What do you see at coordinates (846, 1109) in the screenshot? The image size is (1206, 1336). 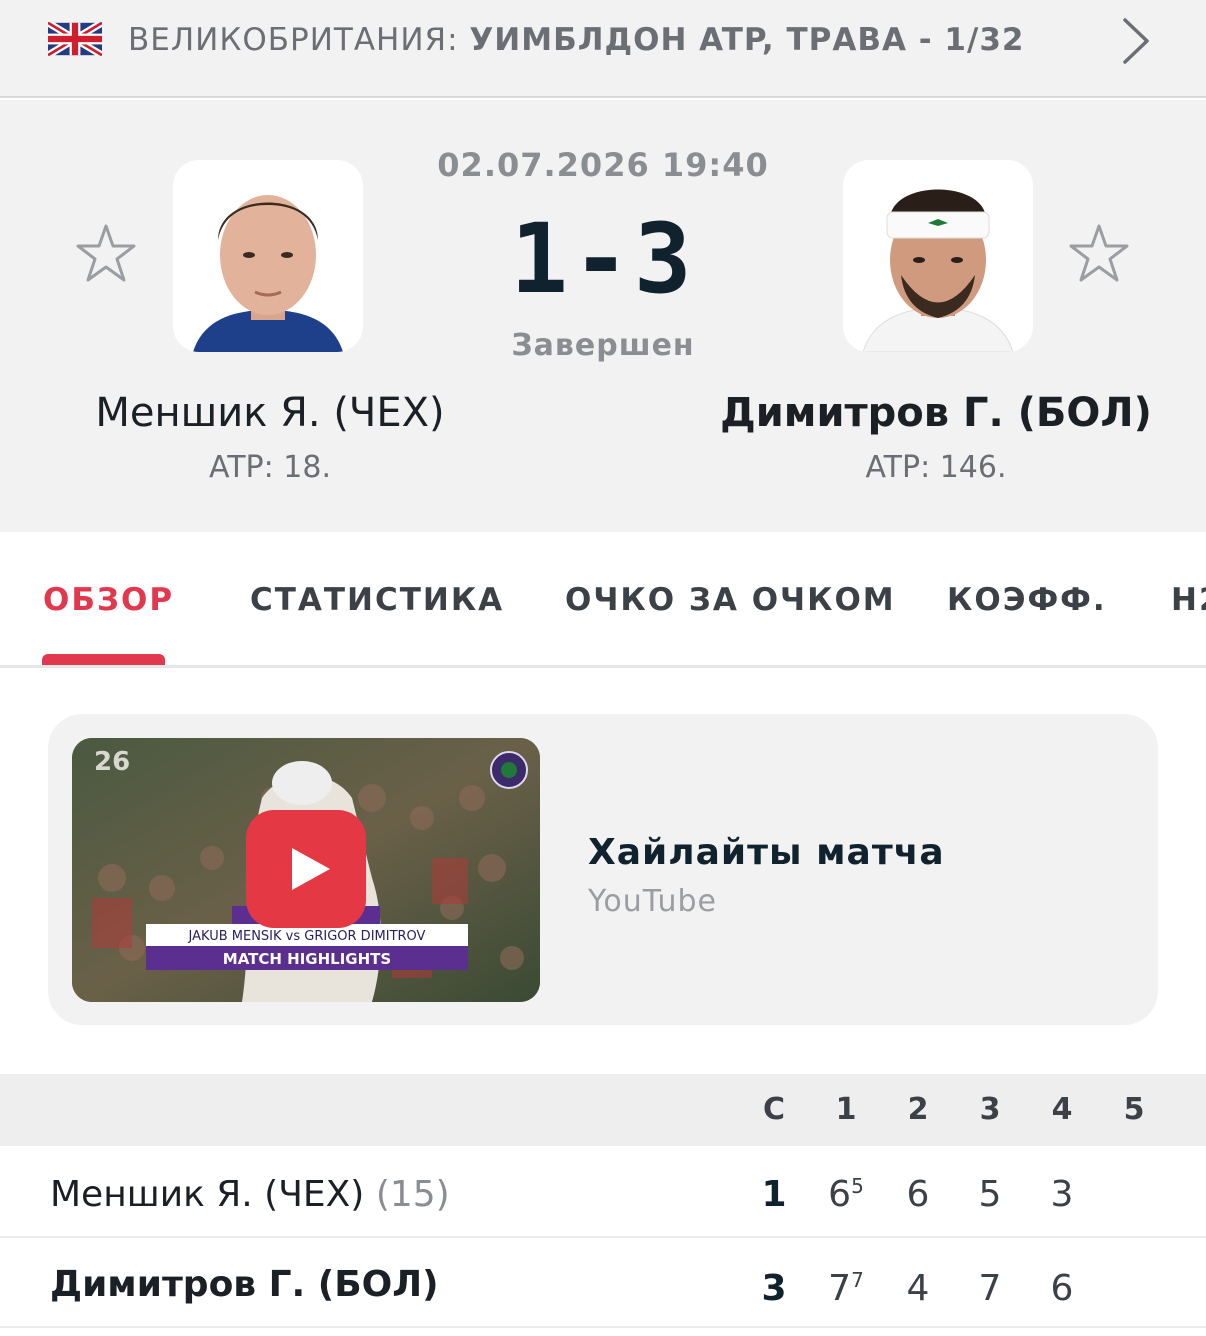 I see `column-set-1: 1` at bounding box center [846, 1109].